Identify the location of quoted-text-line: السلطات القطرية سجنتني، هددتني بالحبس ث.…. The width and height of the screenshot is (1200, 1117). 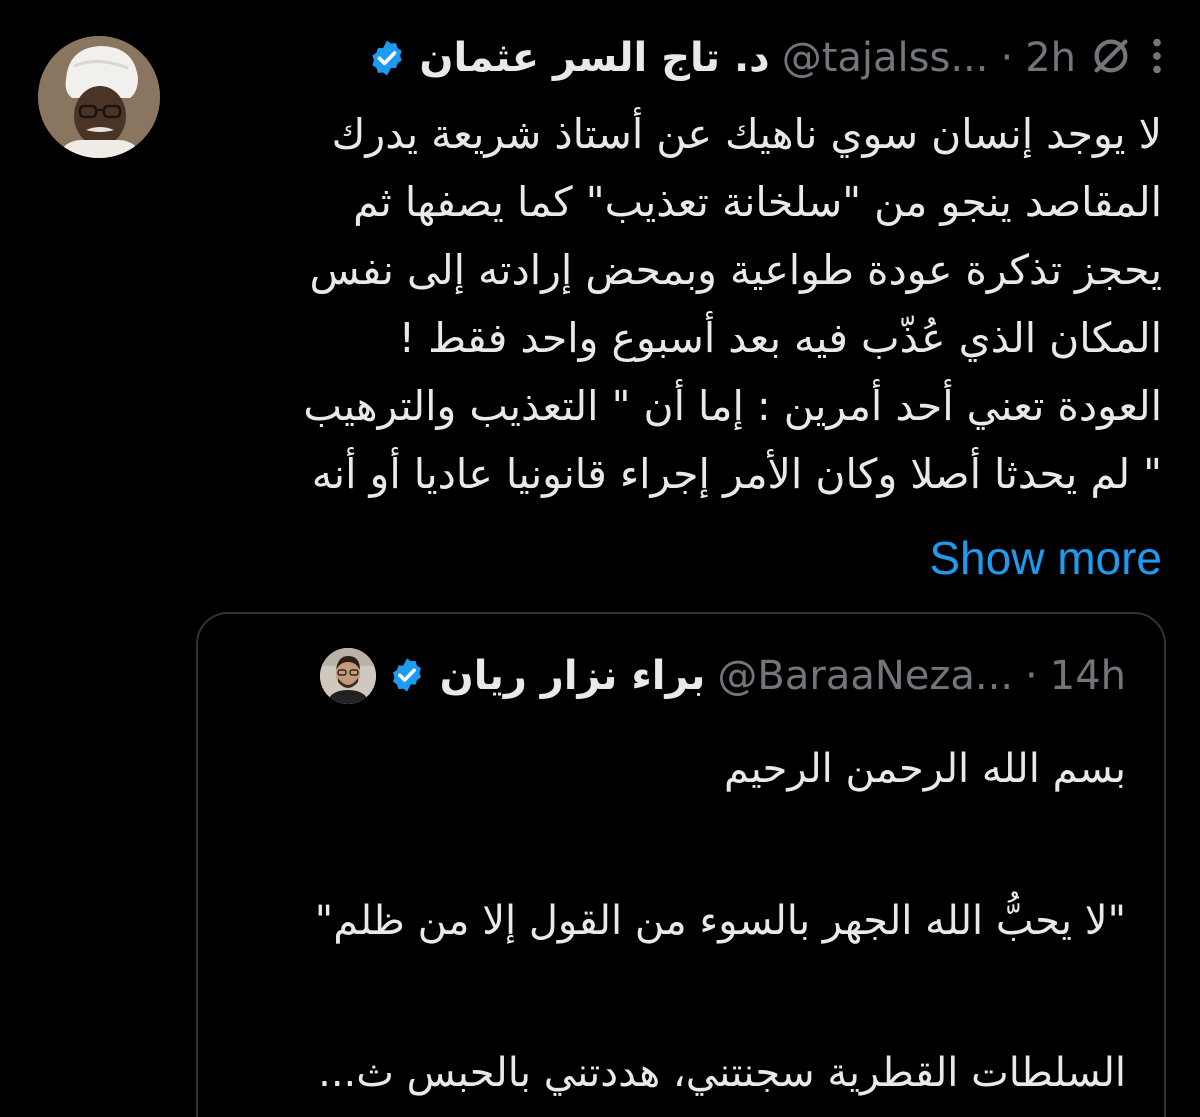
(722, 1073).